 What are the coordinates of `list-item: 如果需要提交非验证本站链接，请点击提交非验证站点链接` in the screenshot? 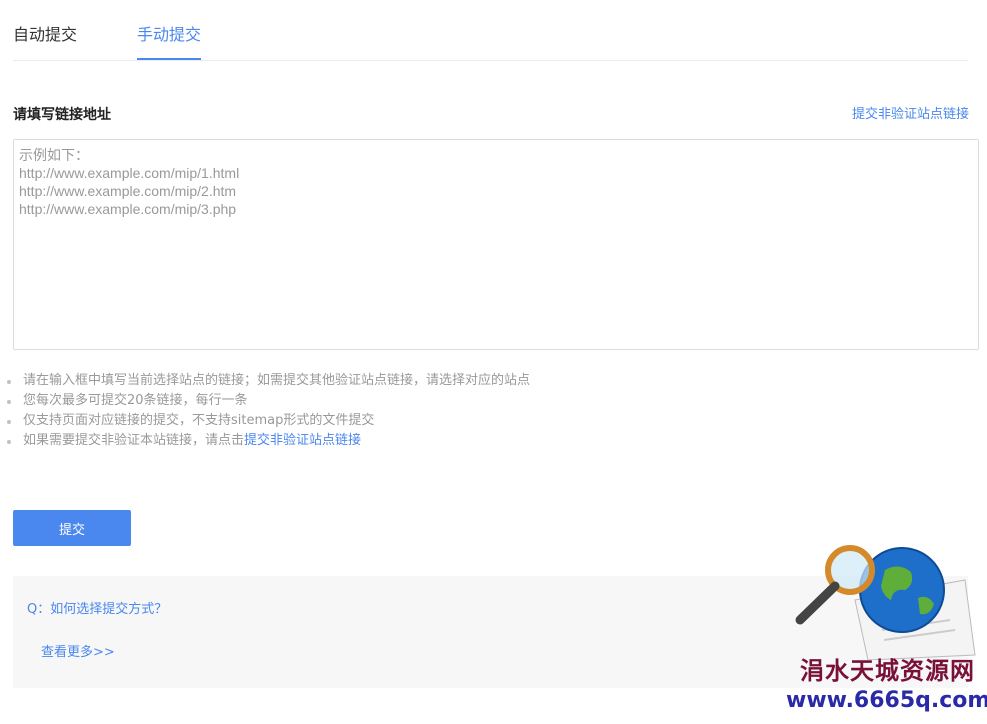 It's located at (268, 441).